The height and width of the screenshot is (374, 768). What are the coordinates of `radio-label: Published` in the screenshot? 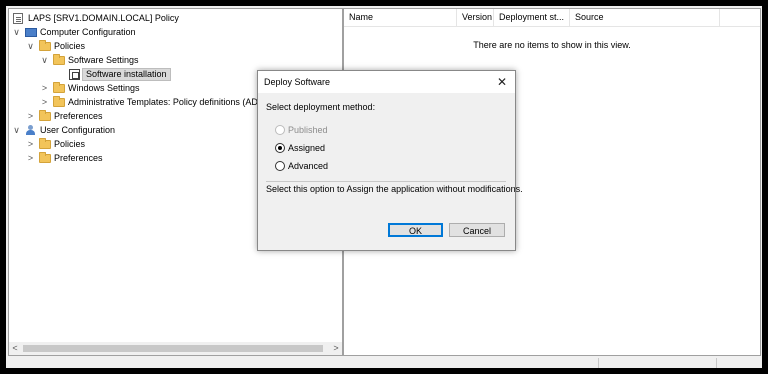 It's located at (308, 130).